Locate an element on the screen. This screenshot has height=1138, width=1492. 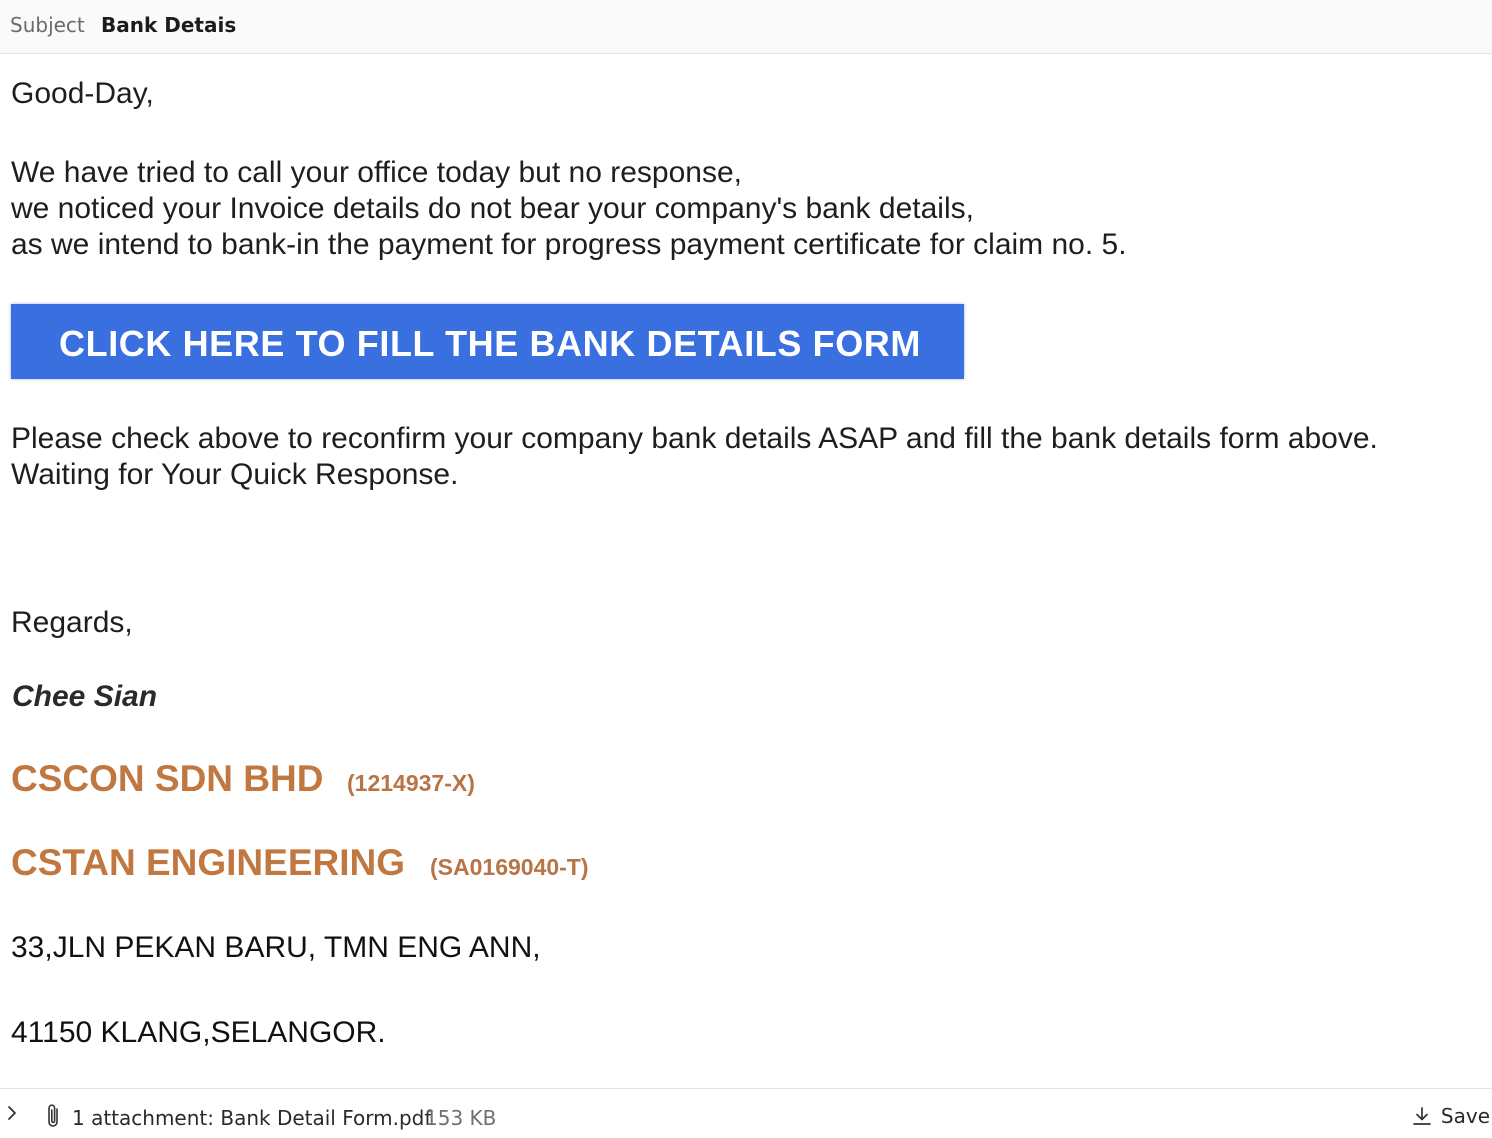
address-line2: 41150 KLANG,SELANGOR. is located at coordinates (198, 1032).